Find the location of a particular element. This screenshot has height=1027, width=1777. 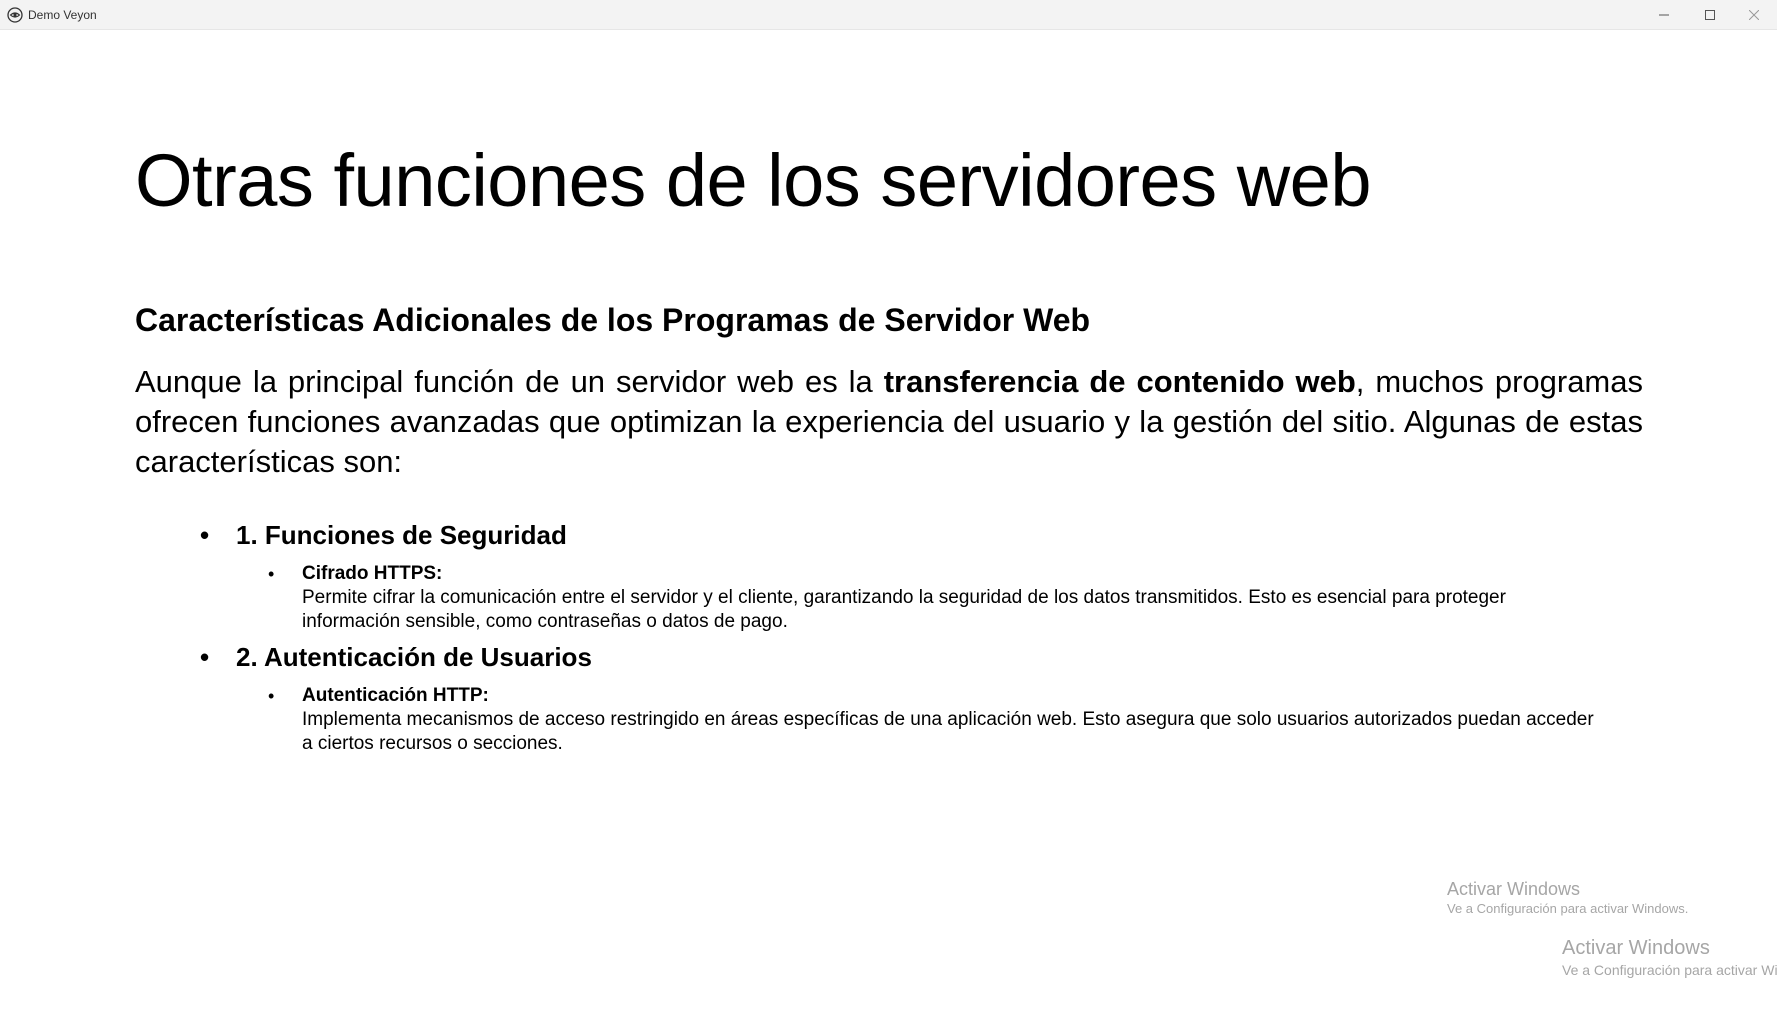

close-icon is located at coordinates (1754, 15).